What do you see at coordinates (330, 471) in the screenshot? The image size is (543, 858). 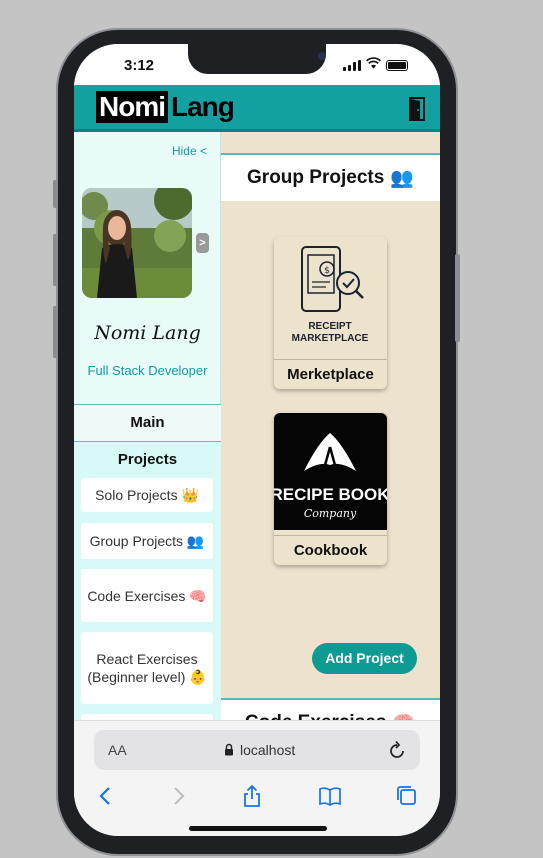 I see `recipe-book-image: RECIPE BOOK Company` at bounding box center [330, 471].